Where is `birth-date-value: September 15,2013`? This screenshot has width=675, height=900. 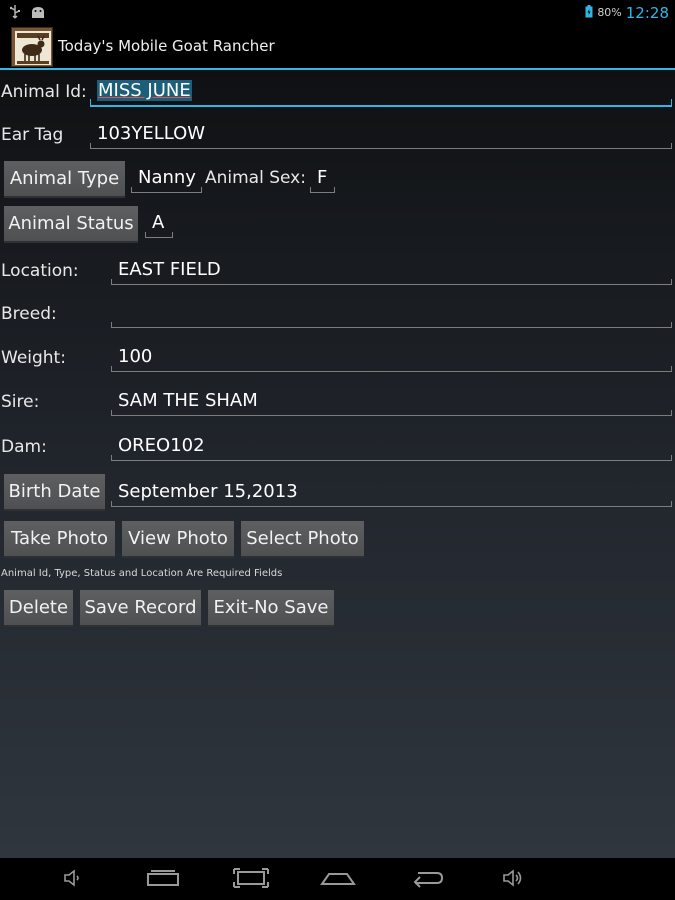
birth-date-value: September 15,2013 is located at coordinates (208, 491).